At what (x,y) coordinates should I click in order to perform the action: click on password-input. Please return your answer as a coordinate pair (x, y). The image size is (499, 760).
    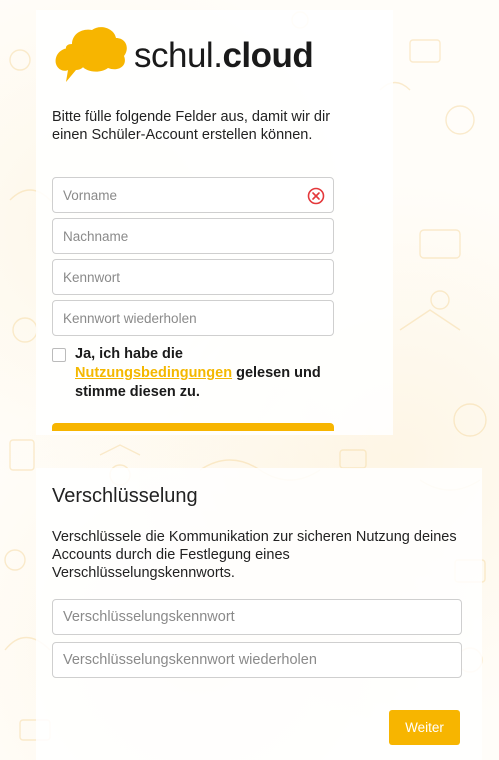
    Looking at the image, I should click on (193, 277).